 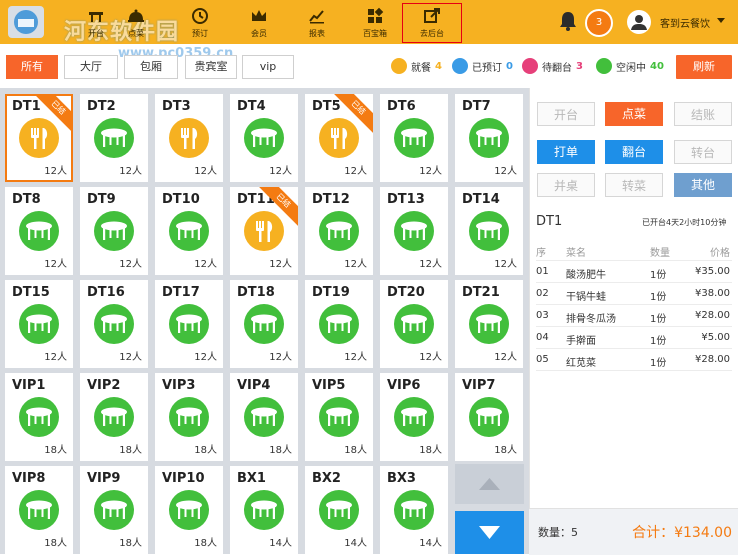 I want to click on table-card-vip10: VIP10 18人, so click(x=189, y=510).